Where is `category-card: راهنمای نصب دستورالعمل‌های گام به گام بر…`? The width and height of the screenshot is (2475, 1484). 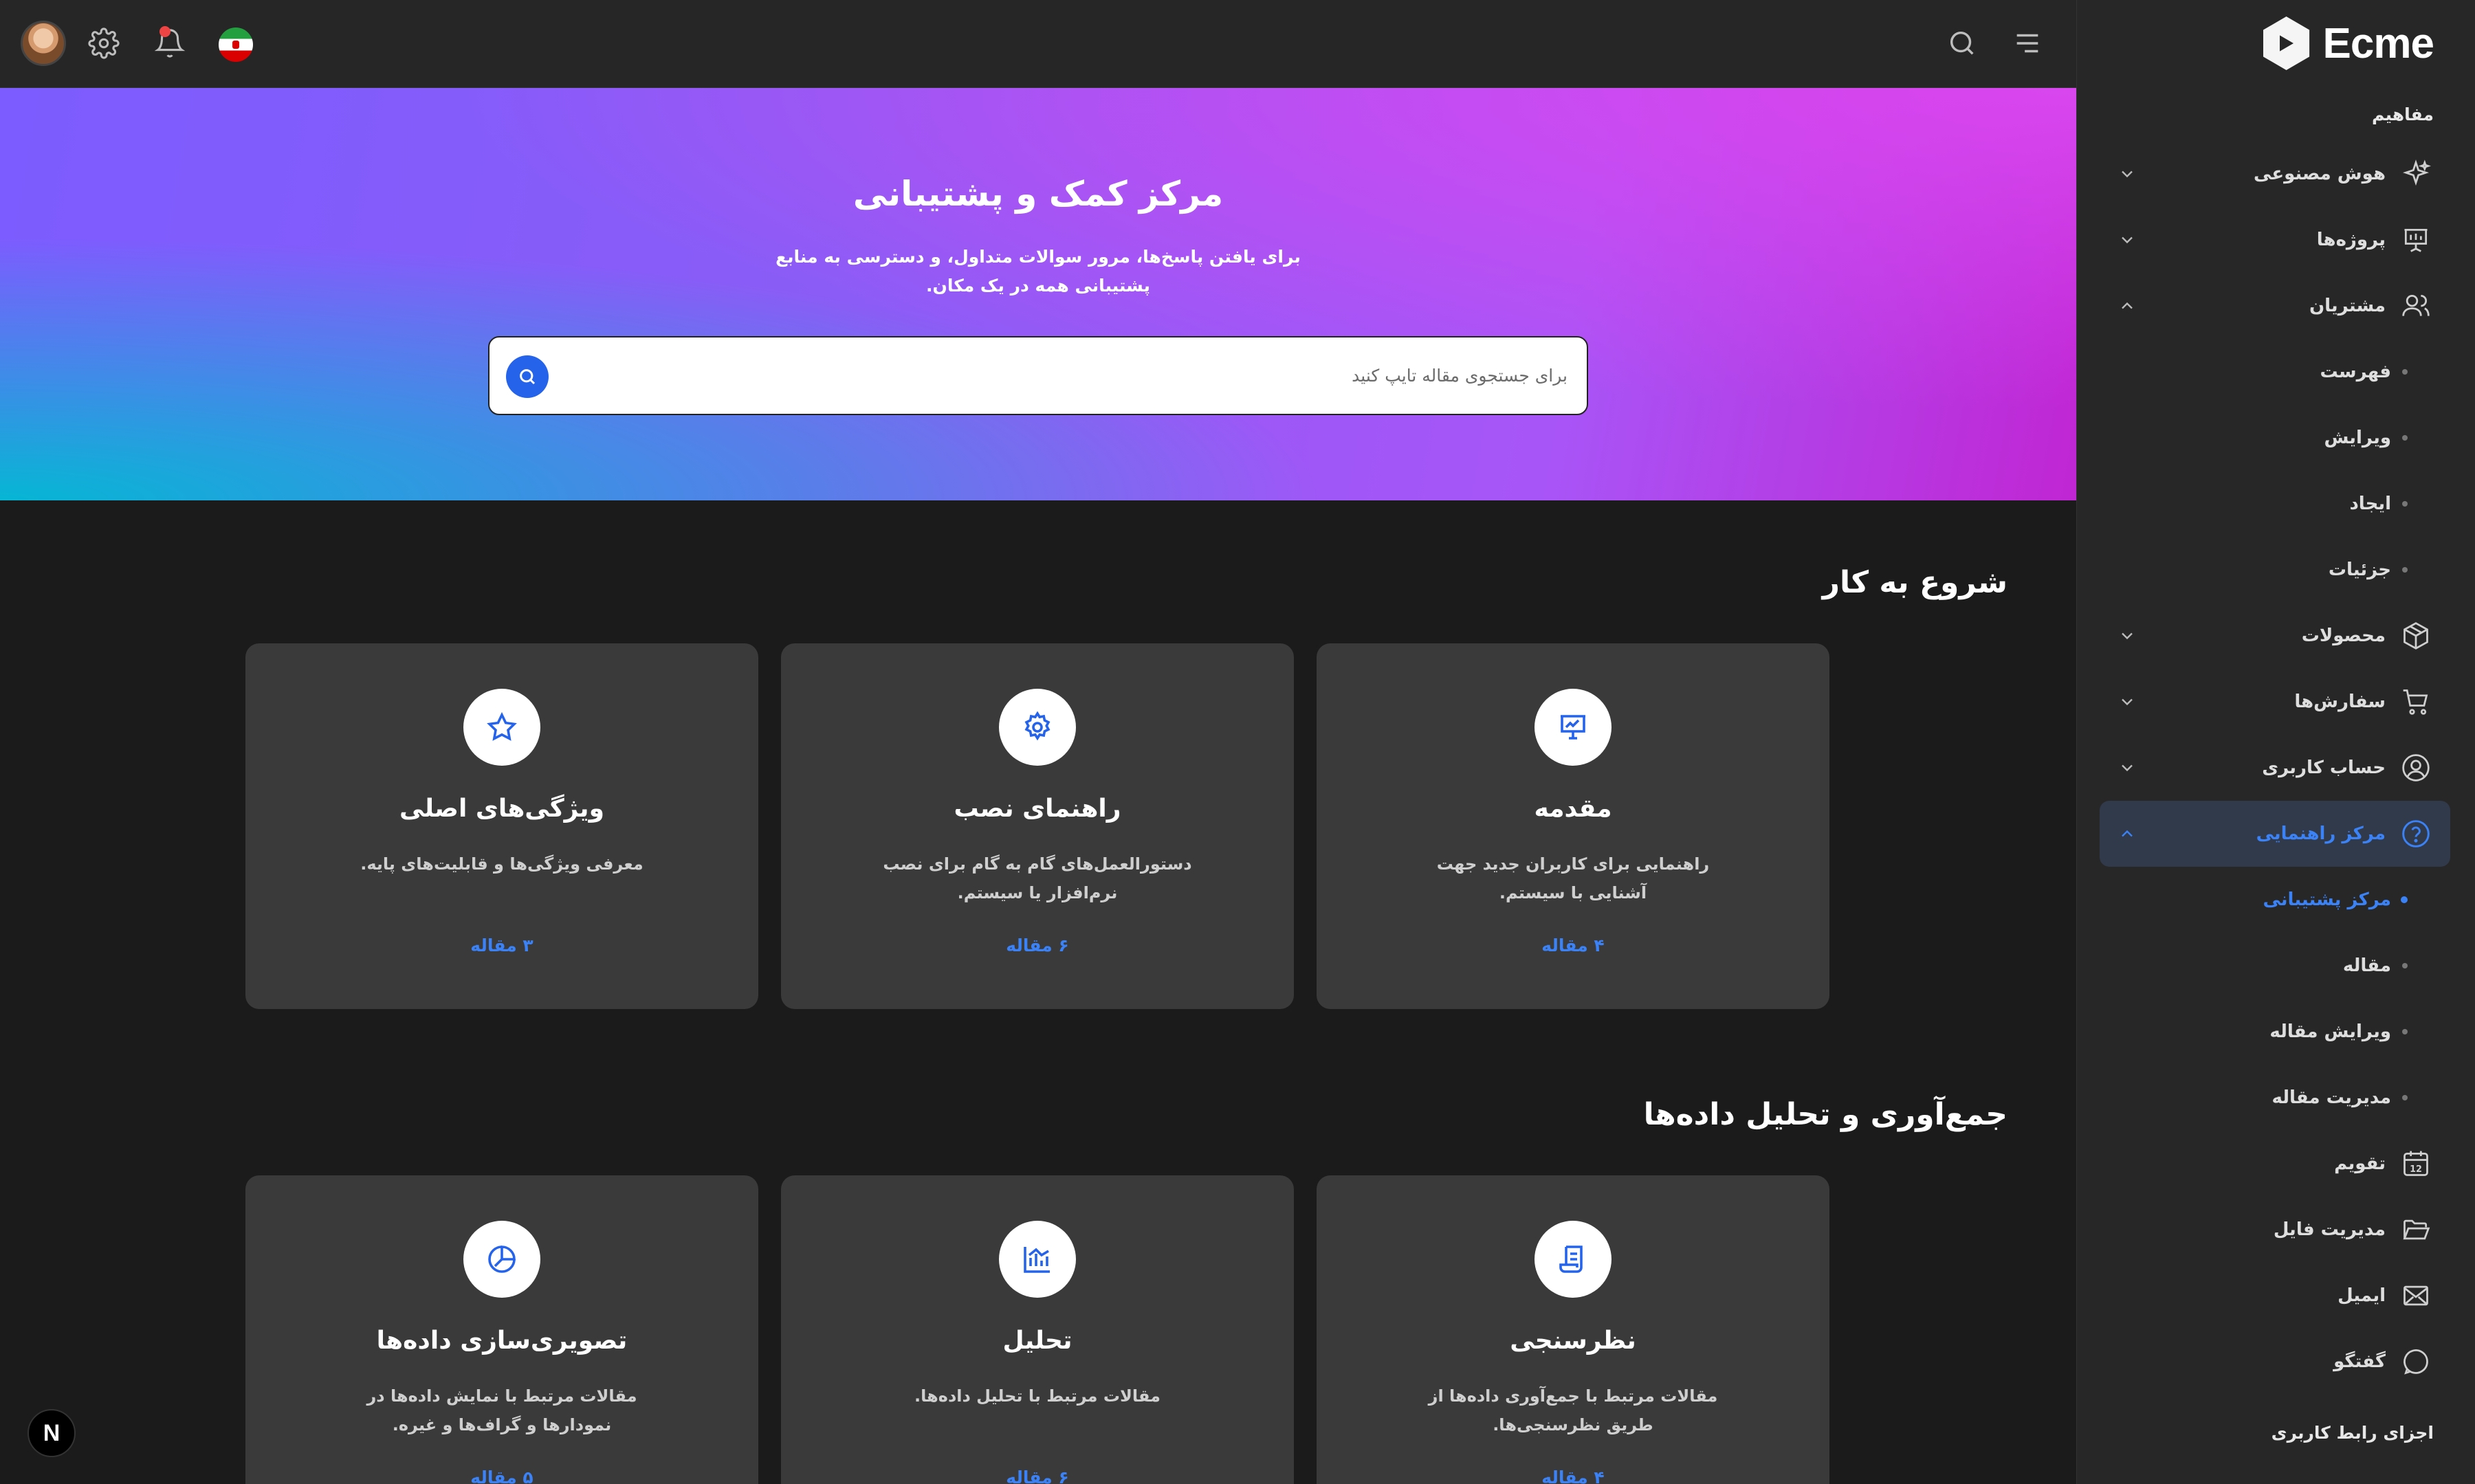
category-card: راهنمای نصب دستورالعمل‌های گام به گام بر… is located at coordinates (1037, 826).